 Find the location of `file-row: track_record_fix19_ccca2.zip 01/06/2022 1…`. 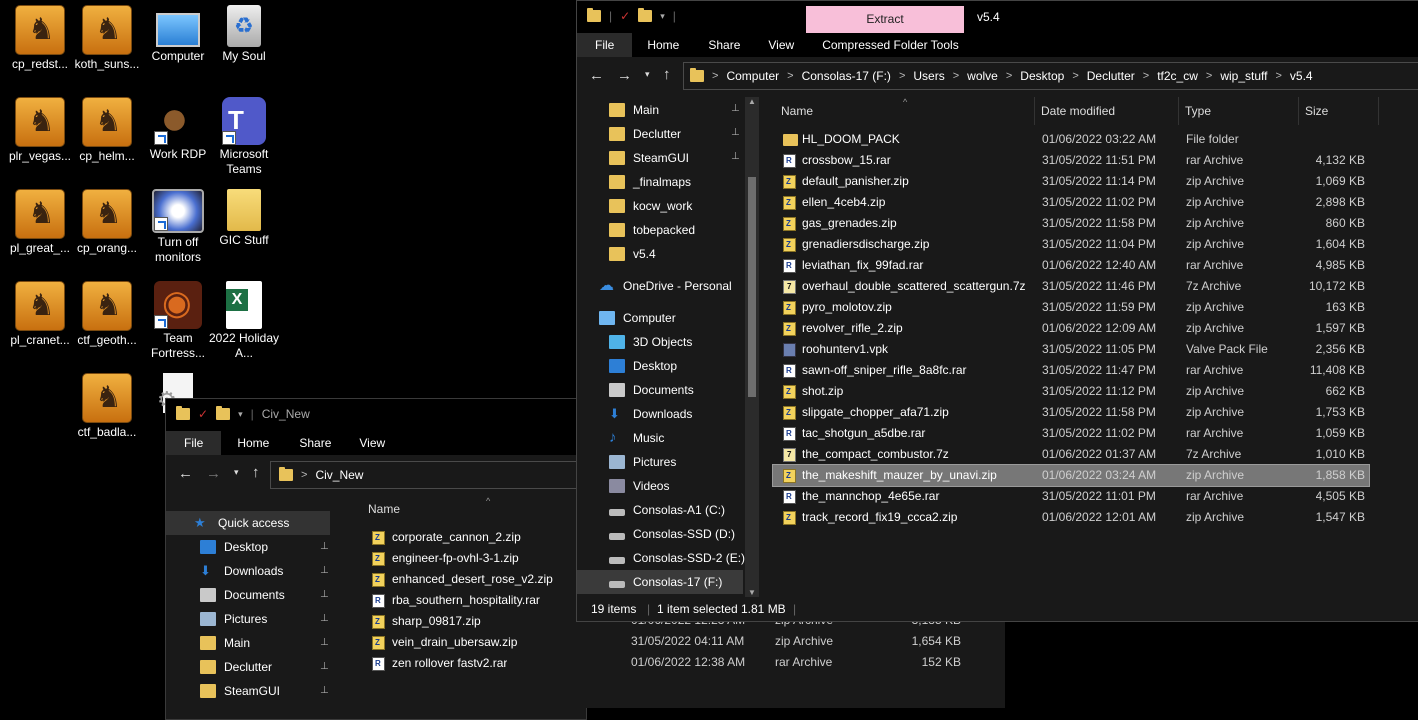

file-row: track_record_fix19_ccca2.zip 01/06/2022 1… is located at coordinates (1071, 517).